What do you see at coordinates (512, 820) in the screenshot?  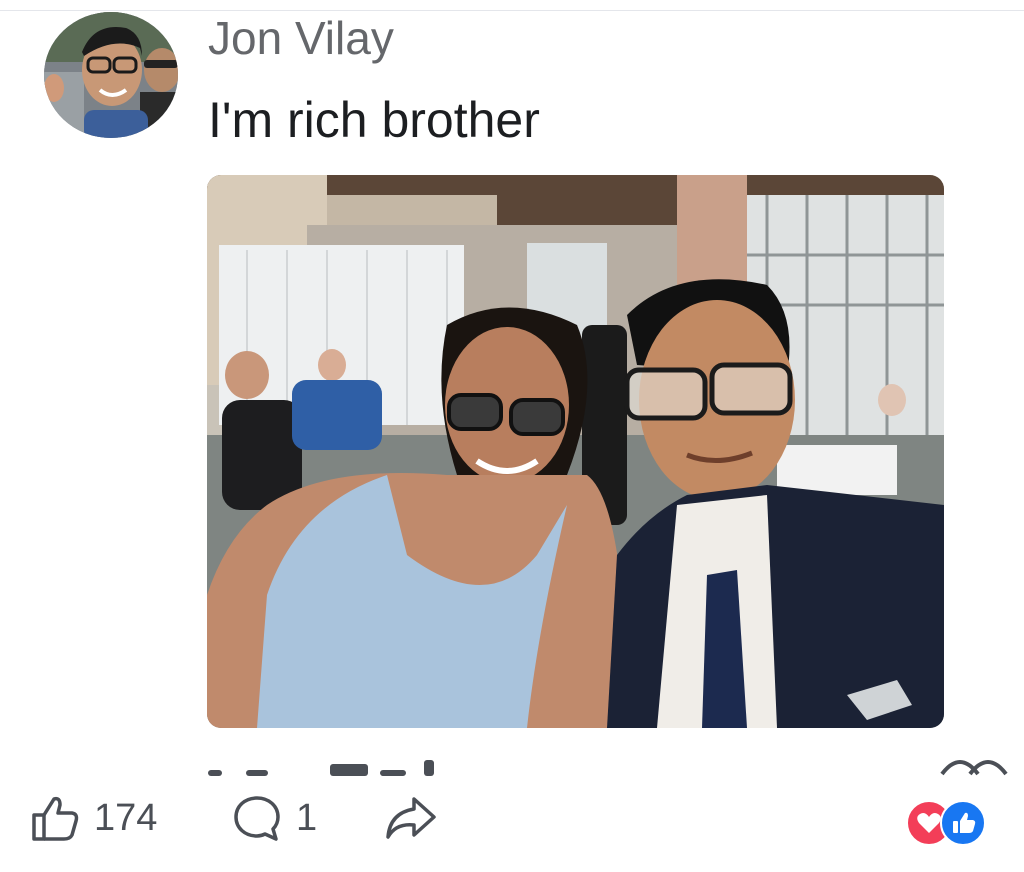 I see `action-bar: 174 1` at bounding box center [512, 820].